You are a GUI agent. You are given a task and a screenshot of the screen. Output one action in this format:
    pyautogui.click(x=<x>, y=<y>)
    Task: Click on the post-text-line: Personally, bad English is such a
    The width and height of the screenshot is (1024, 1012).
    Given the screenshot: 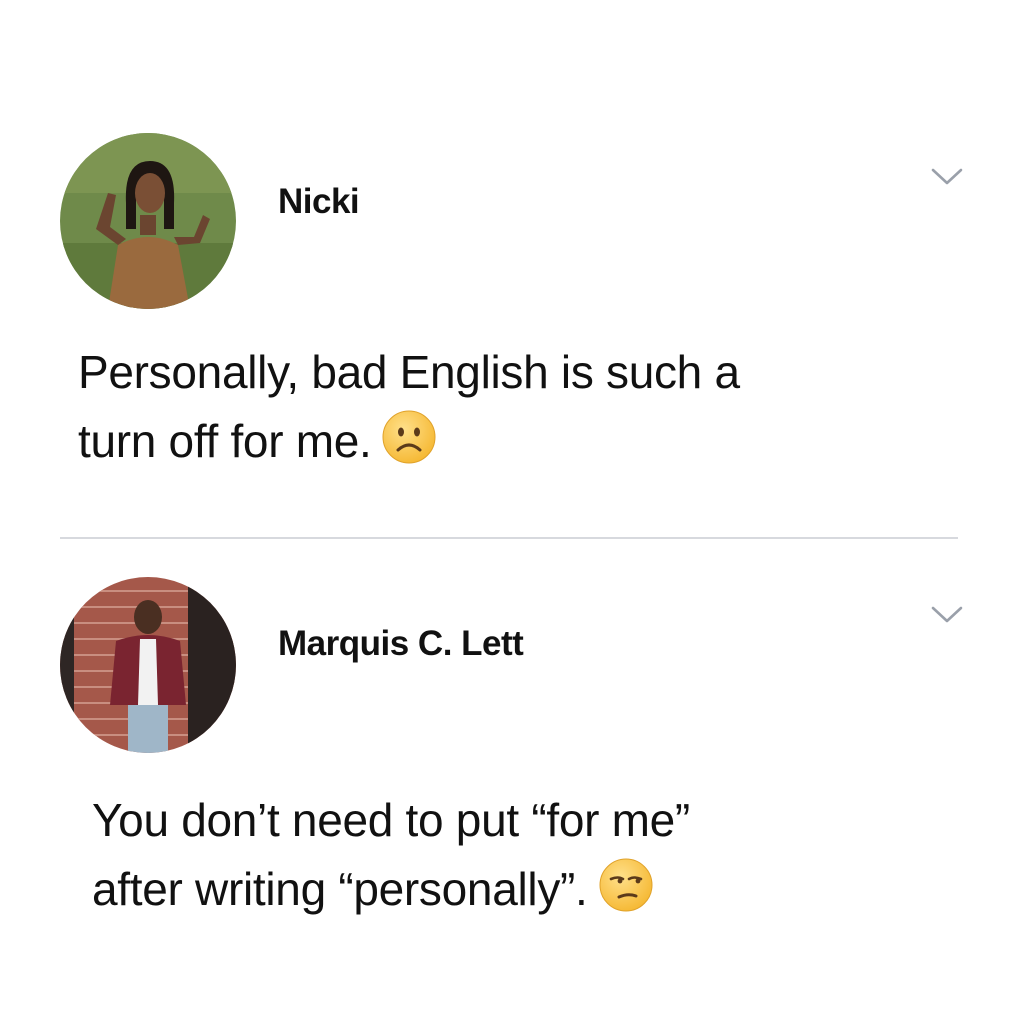 What is the action you would take?
    pyautogui.click(x=409, y=372)
    